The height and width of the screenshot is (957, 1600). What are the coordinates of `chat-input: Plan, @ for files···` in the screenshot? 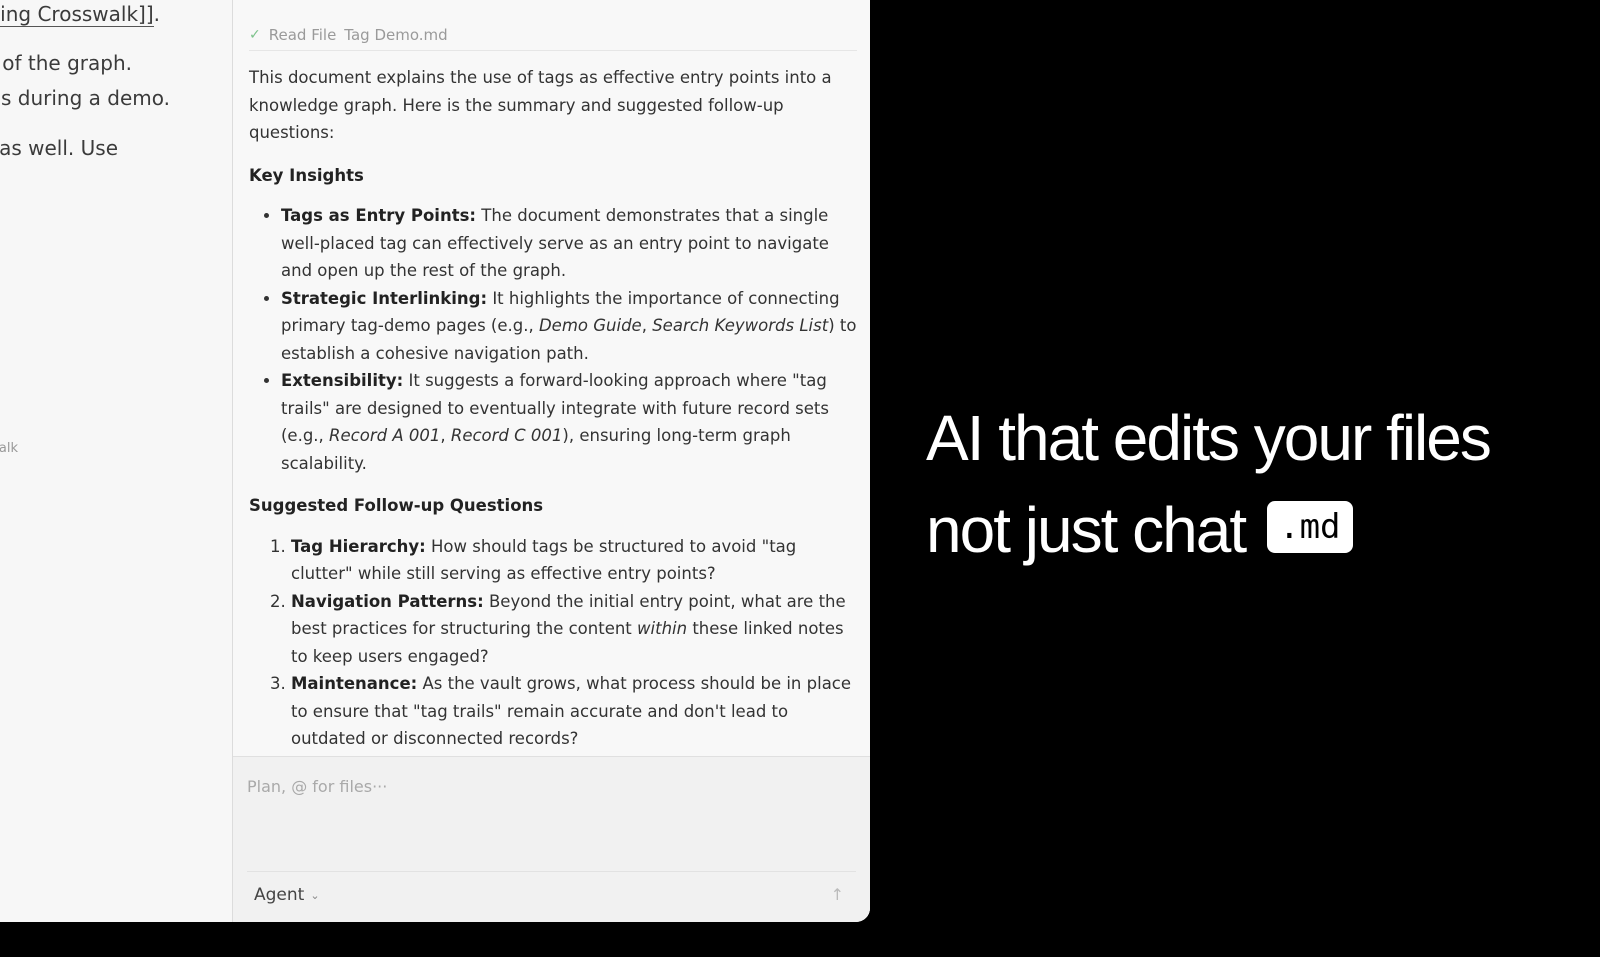 It's located at (317, 786).